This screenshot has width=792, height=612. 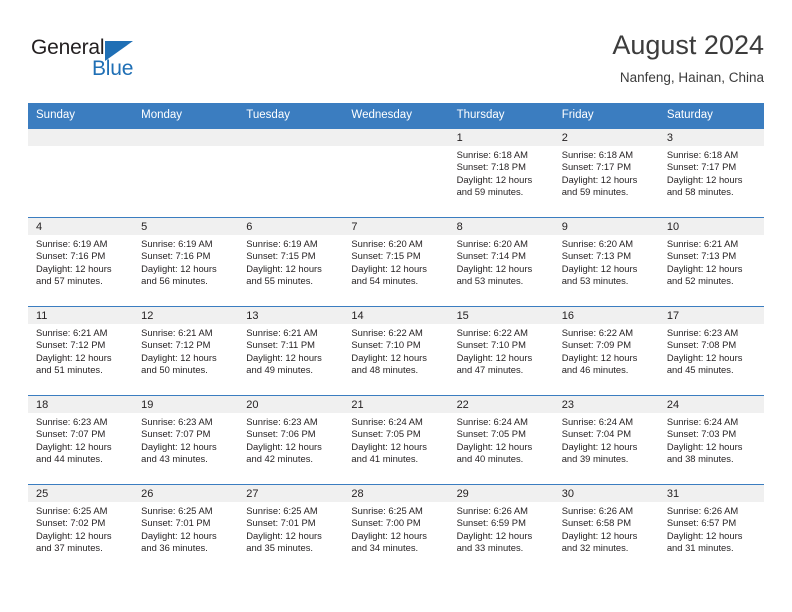 What do you see at coordinates (396, 315) in the screenshot?
I see `day-number: 14` at bounding box center [396, 315].